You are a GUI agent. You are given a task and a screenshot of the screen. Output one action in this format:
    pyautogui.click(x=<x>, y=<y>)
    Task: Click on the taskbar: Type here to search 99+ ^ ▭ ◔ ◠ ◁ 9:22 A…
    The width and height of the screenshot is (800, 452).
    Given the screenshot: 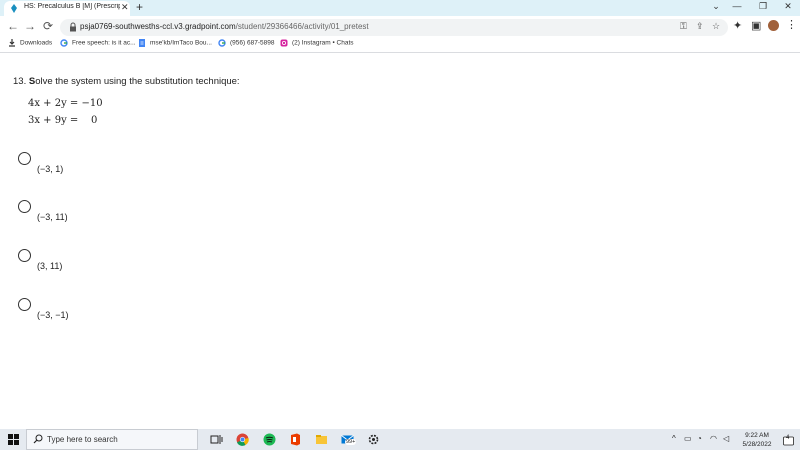 What is the action you would take?
    pyautogui.click(x=400, y=439)
    